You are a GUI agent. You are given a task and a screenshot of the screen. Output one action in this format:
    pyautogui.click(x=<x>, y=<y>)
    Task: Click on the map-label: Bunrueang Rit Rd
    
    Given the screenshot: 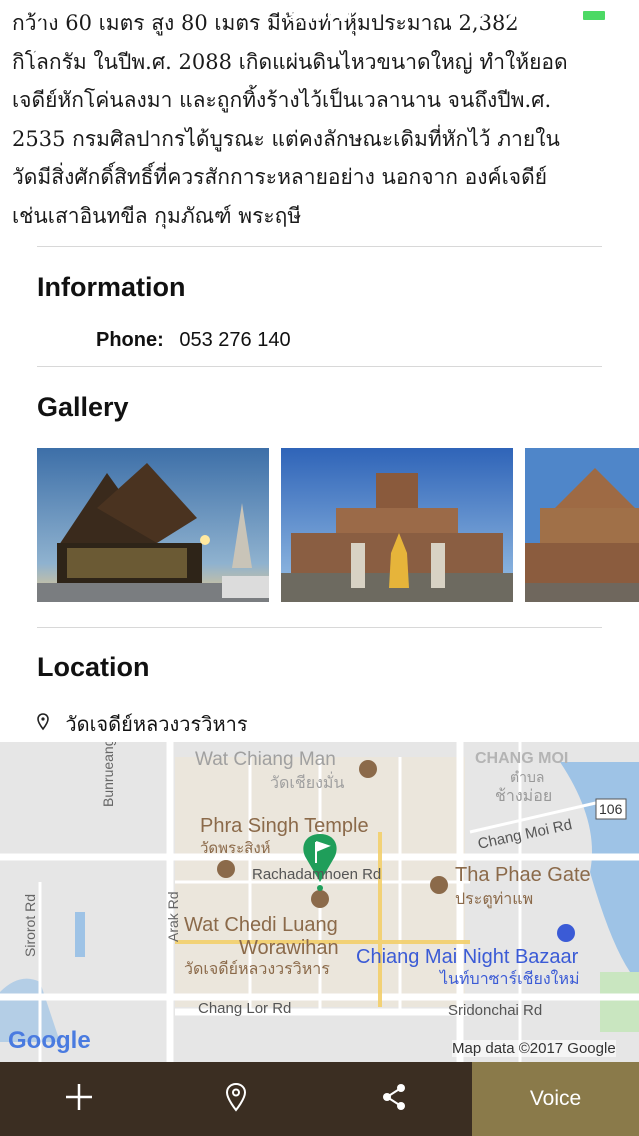 What is the action you would take?
    pyautogui.click(x=108, y=774)
    